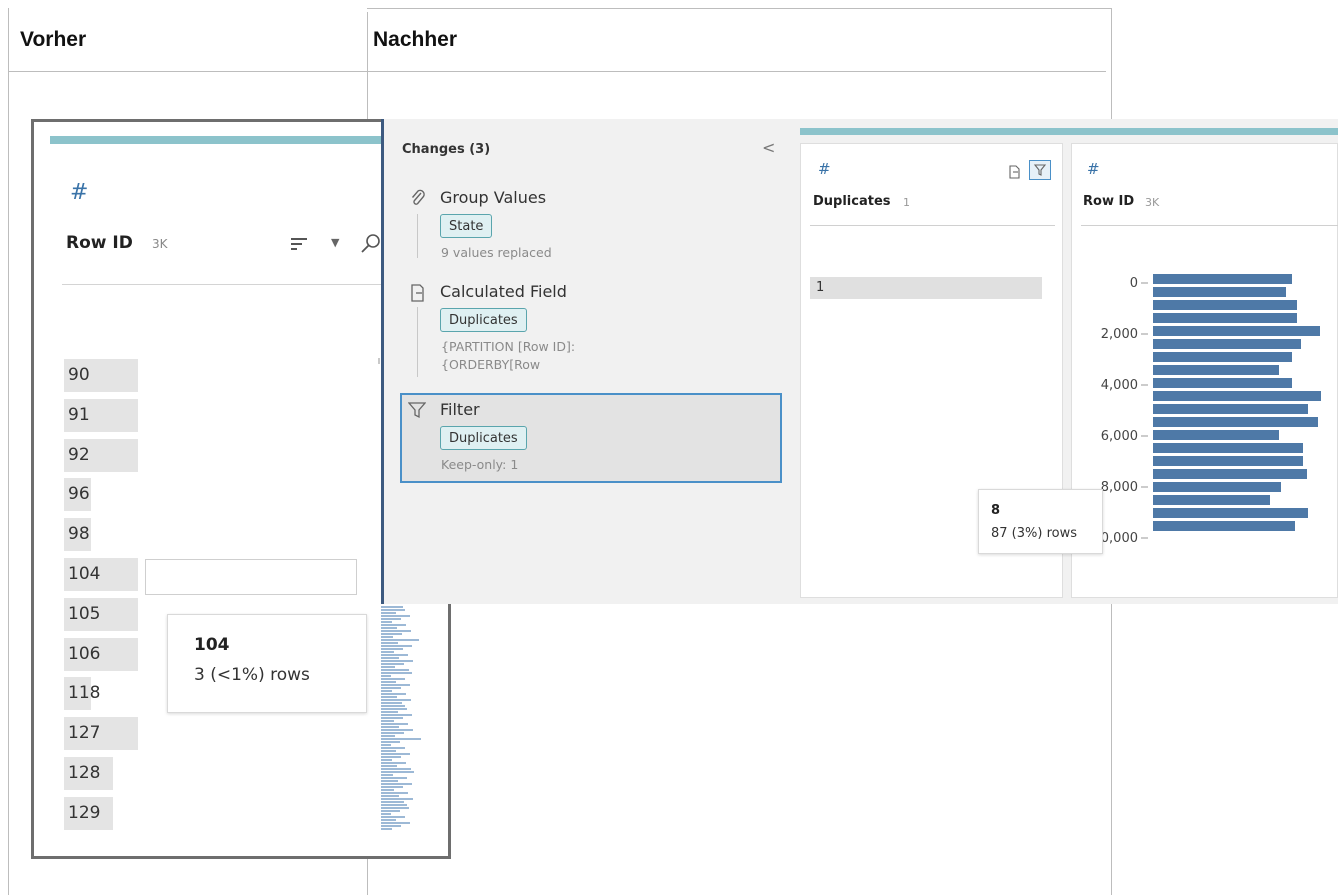  What do you see at coordinates (1119, 436) in the screenshot?
I see `axis-tick-label: 6,000` at bounding box center [1119, 436].